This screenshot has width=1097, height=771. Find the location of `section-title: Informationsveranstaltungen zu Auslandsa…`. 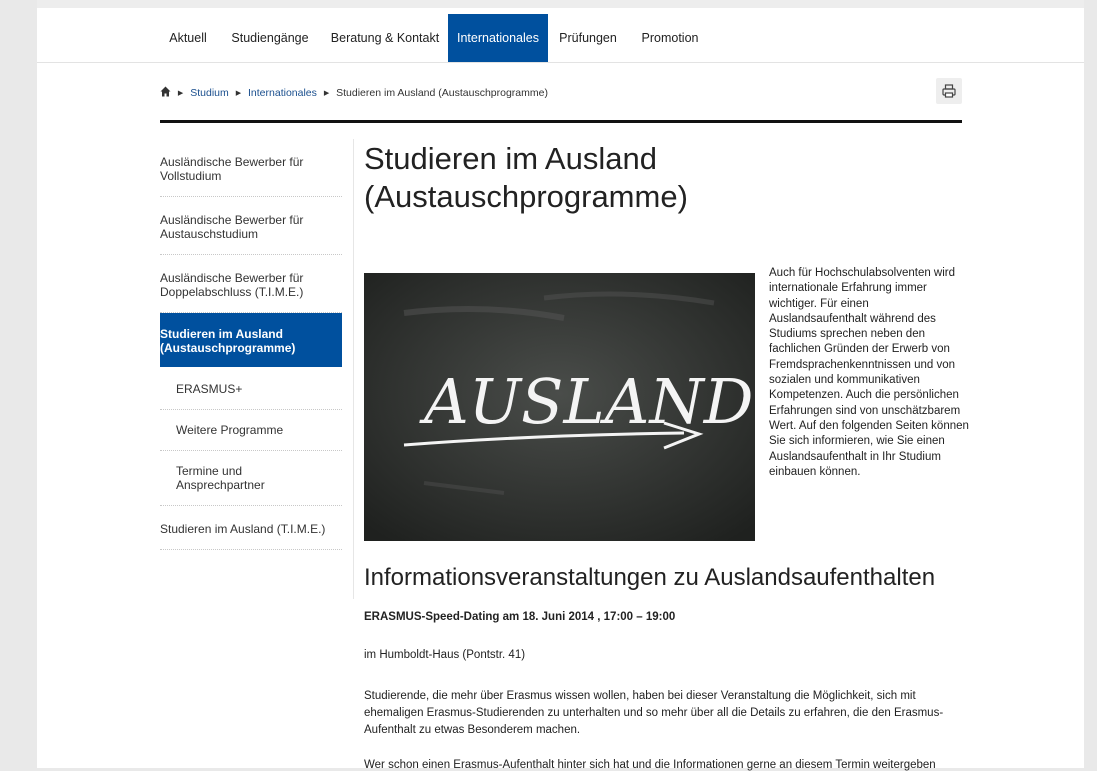

section-title: Informationsveranstaltungen zu Auslandsa… is located at coordinates (650, 577).